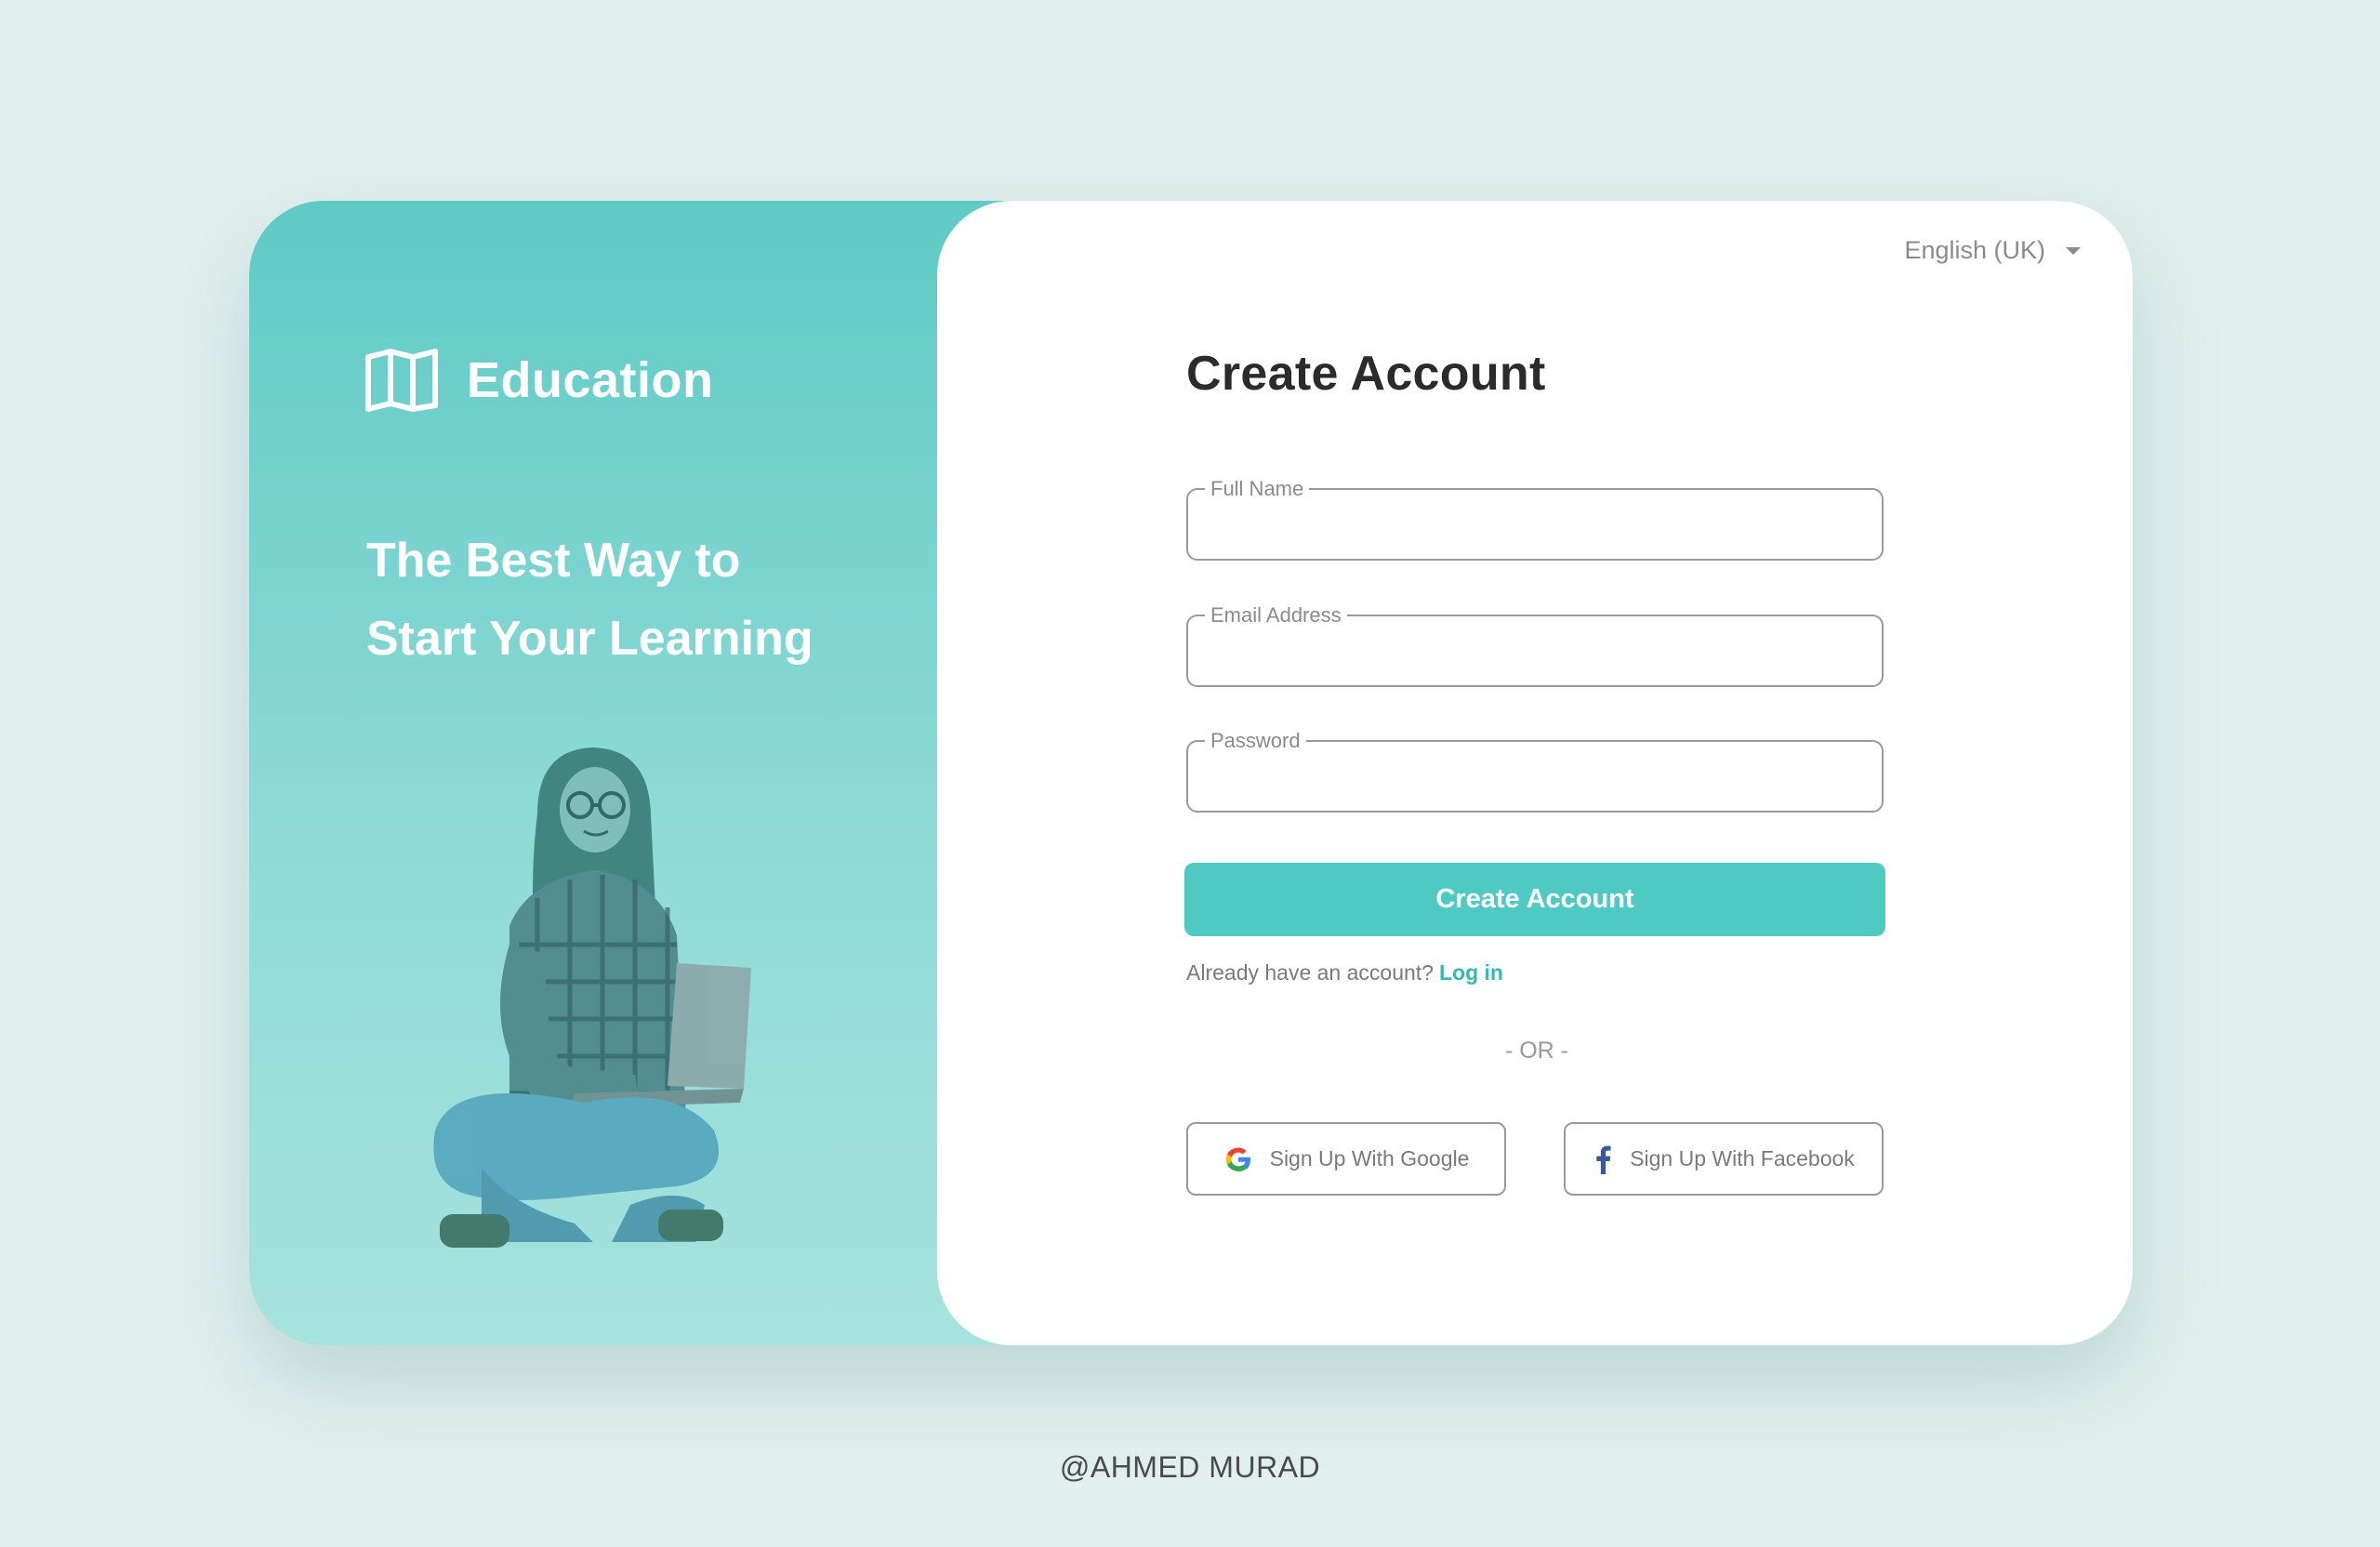 This screenshot has height=1547, width=2380. I want to click on password-input, so click(1535, 776).